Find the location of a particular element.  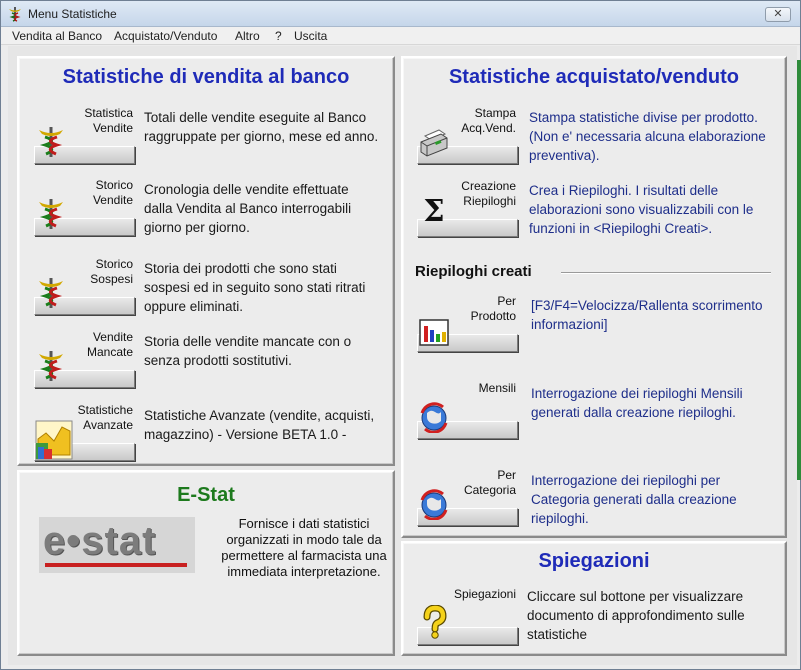

storico-vendite-button: Storico Vendite is located at coordinates (84, 207).